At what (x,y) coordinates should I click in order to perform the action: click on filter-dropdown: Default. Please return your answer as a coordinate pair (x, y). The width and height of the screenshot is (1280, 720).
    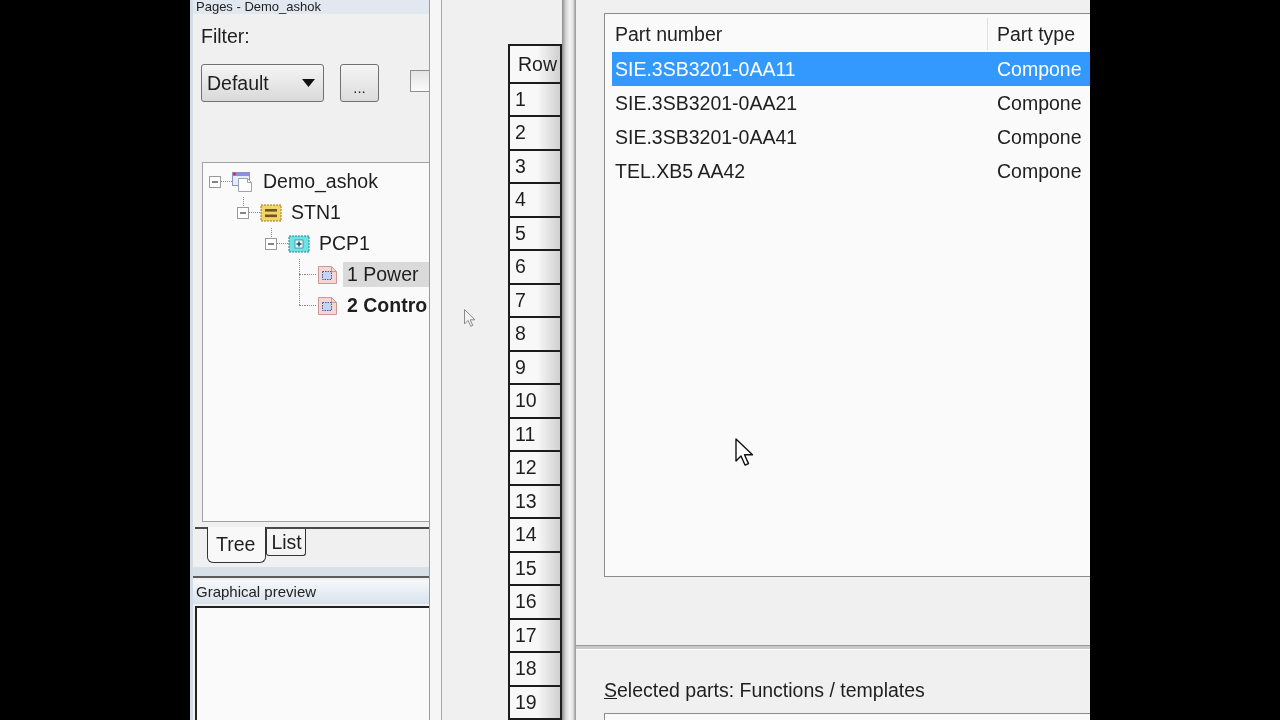
    Looking at the image, I should click on (262, 83).